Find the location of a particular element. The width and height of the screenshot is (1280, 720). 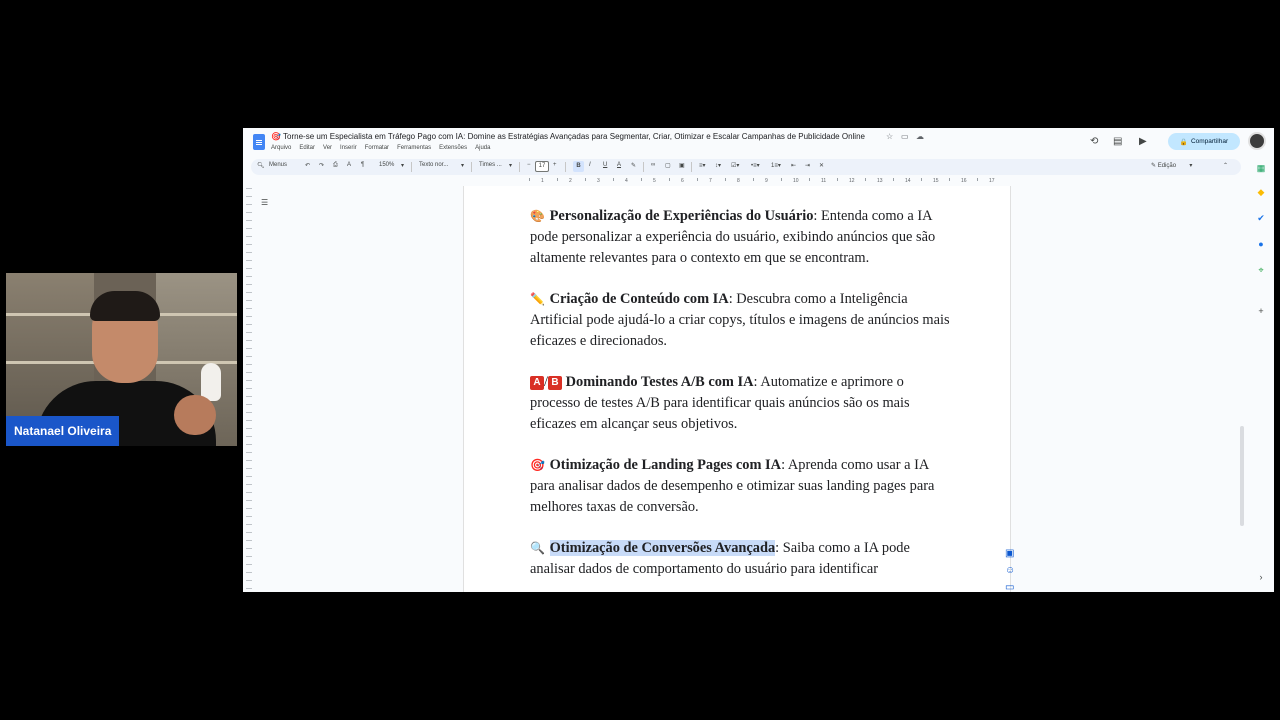

maps-icon: ⌖ is located at coordinates (1261, 270).